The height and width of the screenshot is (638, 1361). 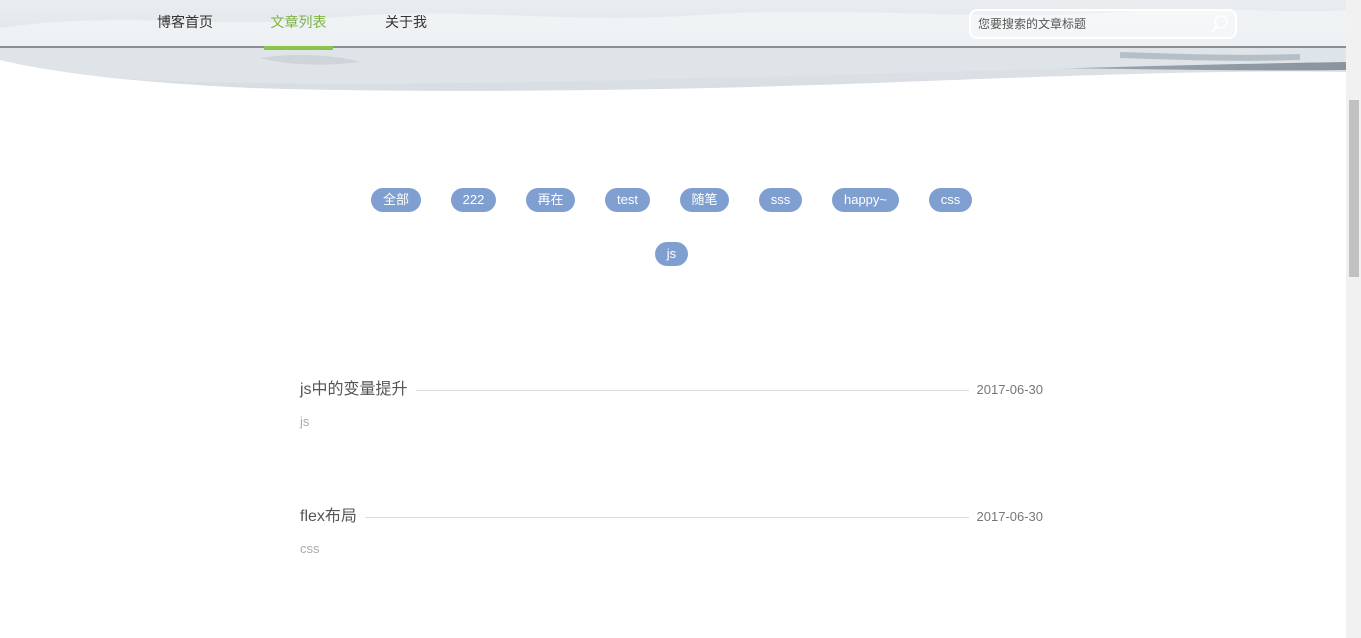 What do you see at coordinates (304, 421) in the screenshot?
I see `article-tag: js` at bounding box center [304, 421].